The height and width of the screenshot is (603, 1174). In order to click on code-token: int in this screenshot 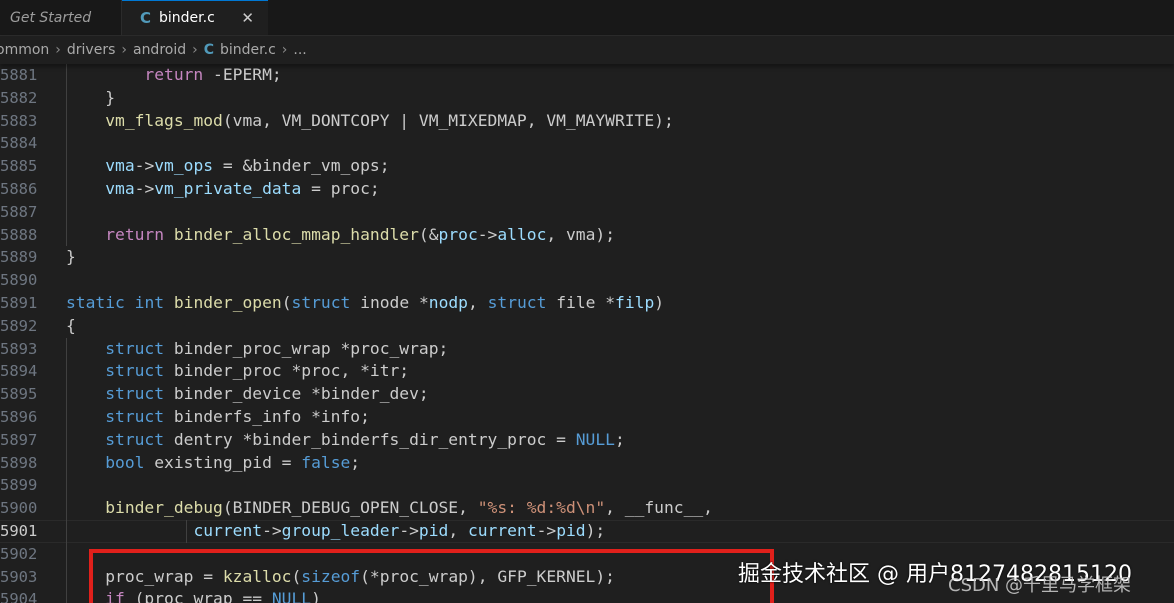, I will do `click(149, 302)`.